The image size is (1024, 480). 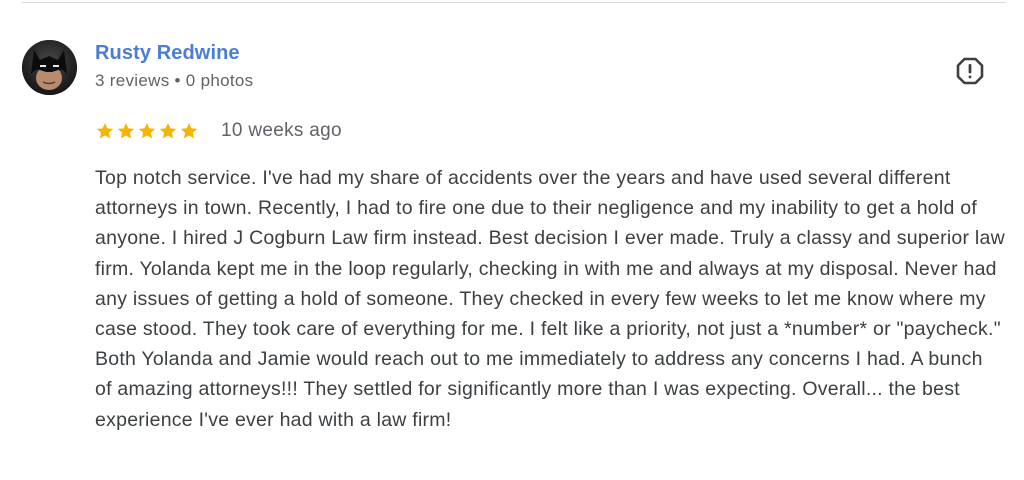 I want to click on report-flag-icon, so click(x=970, y=71).